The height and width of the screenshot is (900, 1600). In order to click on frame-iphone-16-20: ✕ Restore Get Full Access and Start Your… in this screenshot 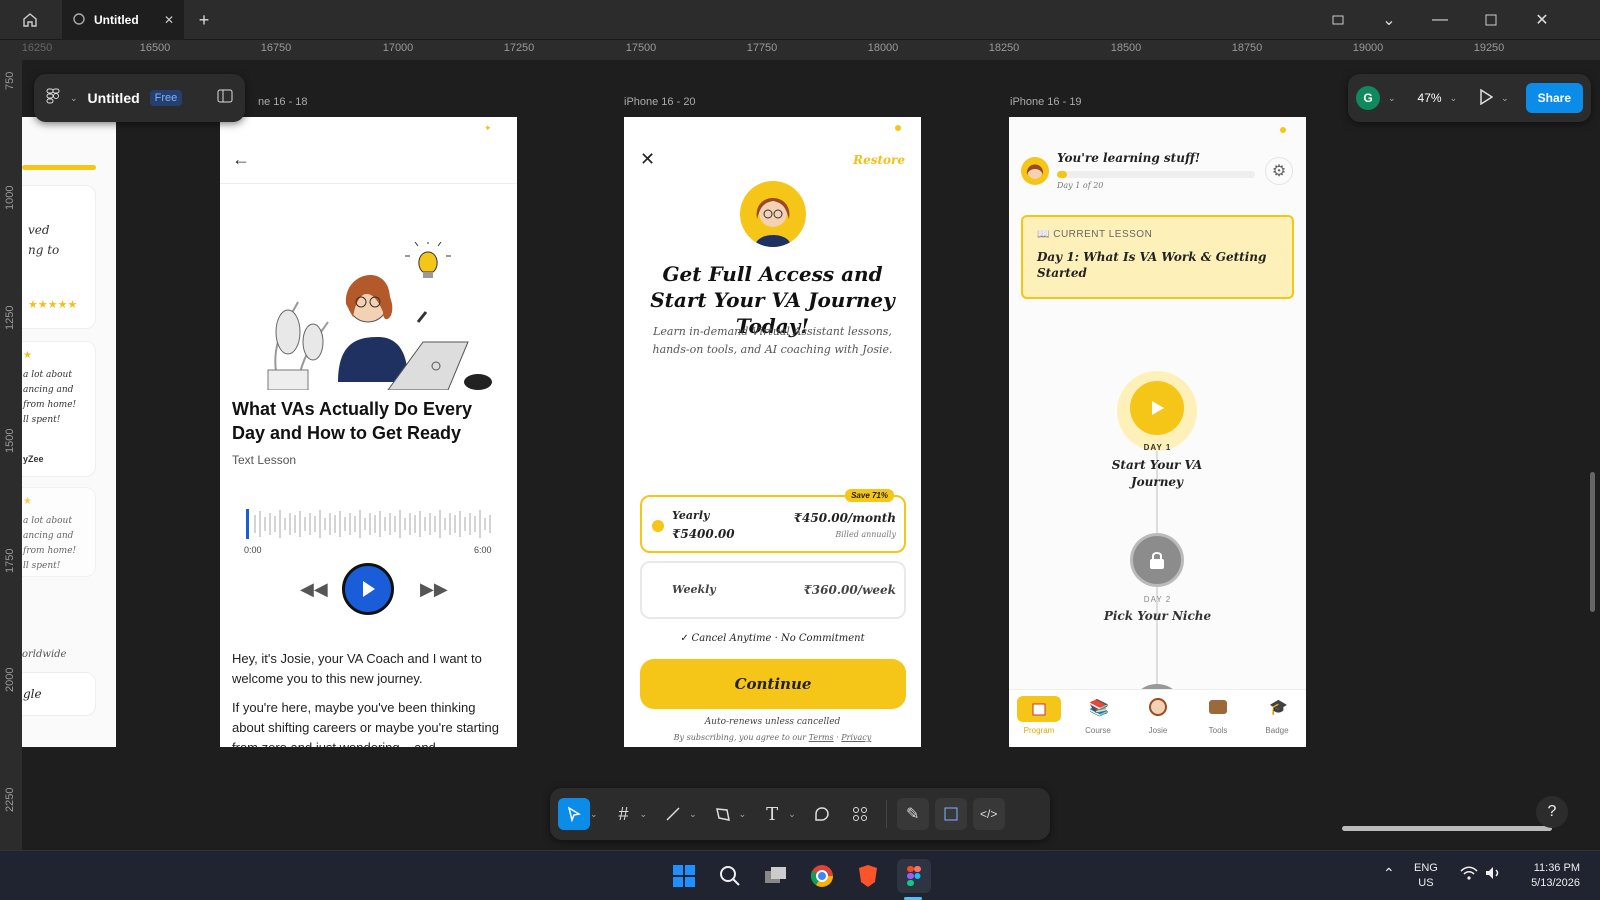, I will do `click(772, 432)`.